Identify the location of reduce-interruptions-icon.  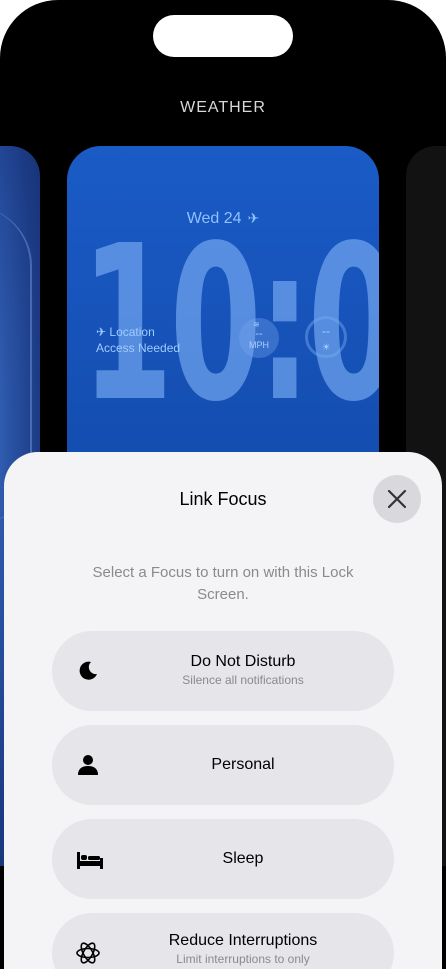
(88, 953).